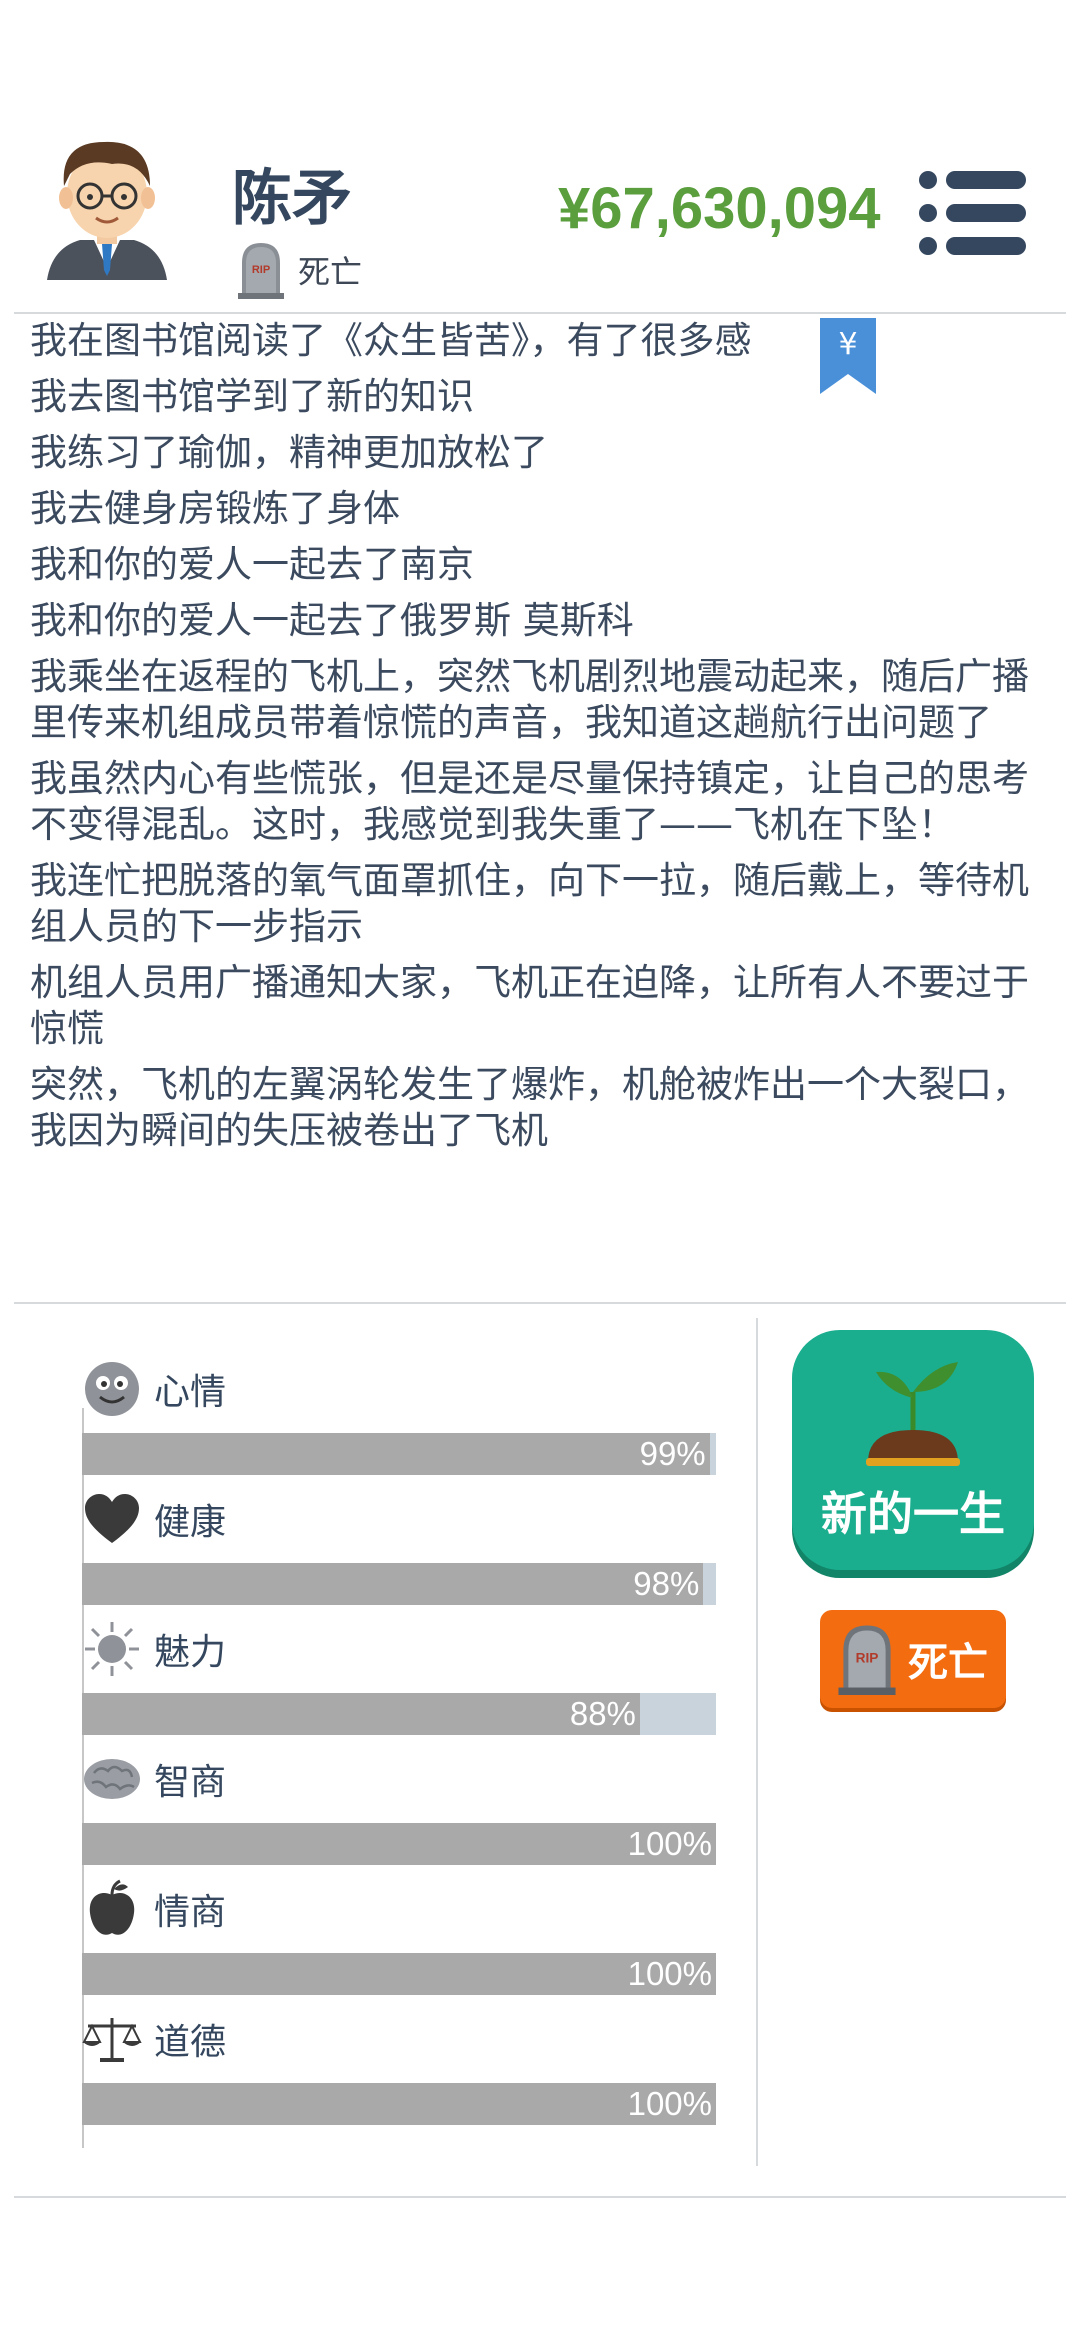 Image resolution: width=1080 pixels, height=2340 pixels. Describe the element at coordinates (107, 210) in the screenshot. I see `avatar` at that location.